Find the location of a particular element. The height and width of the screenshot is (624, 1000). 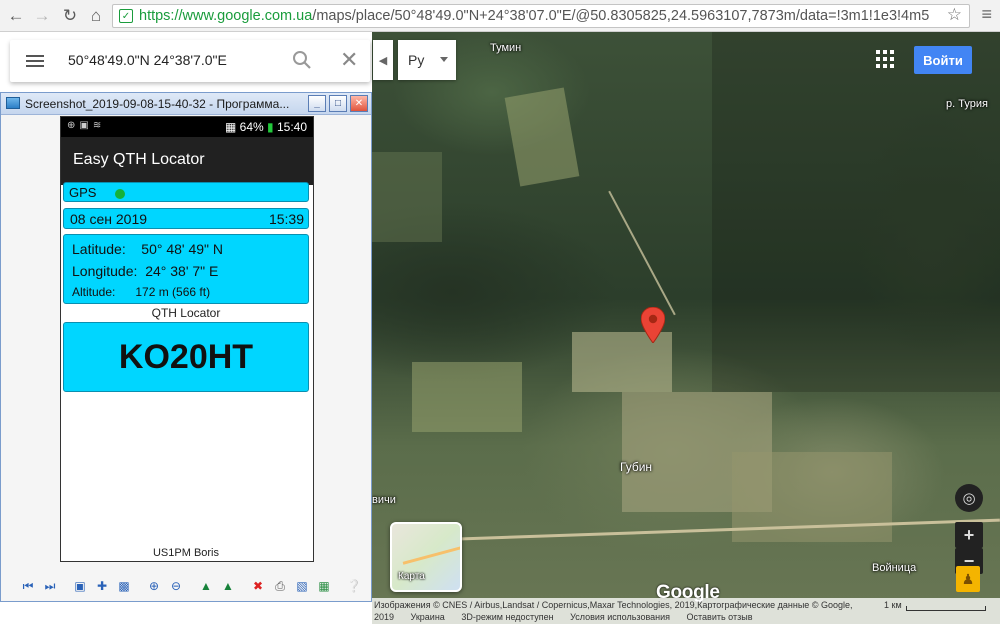

map-label-voinitsa: Войница is located at coordinates (894, 568).